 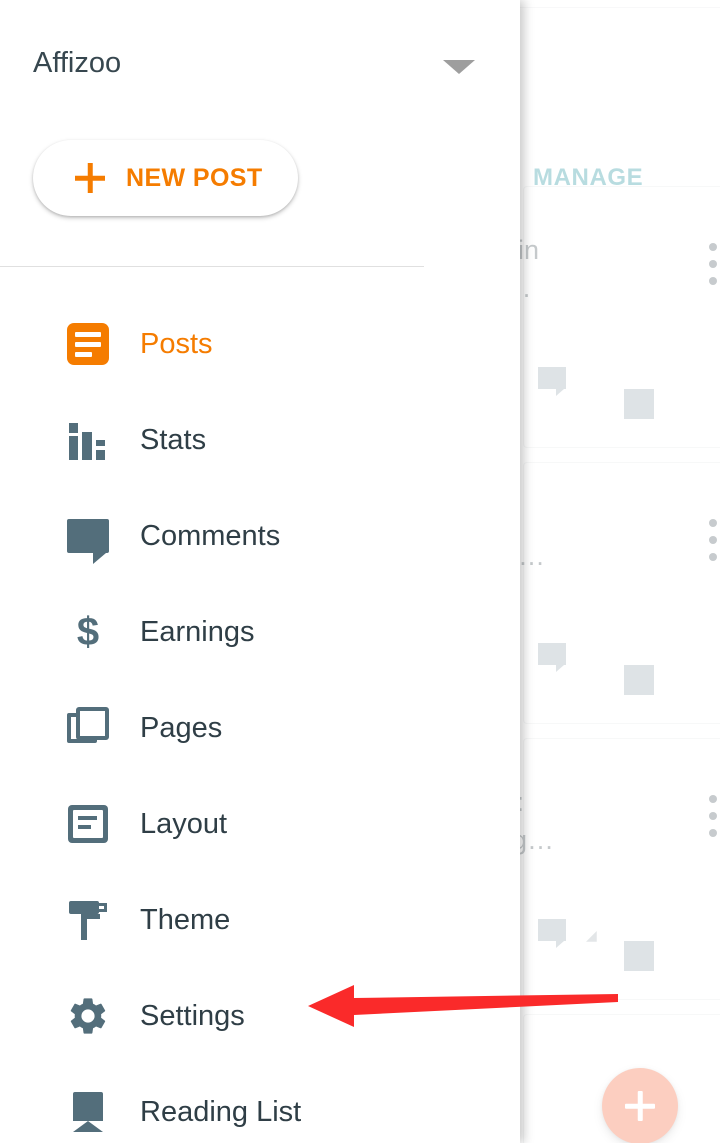 I want to click on comments-icon, so click(x=88, y=538).